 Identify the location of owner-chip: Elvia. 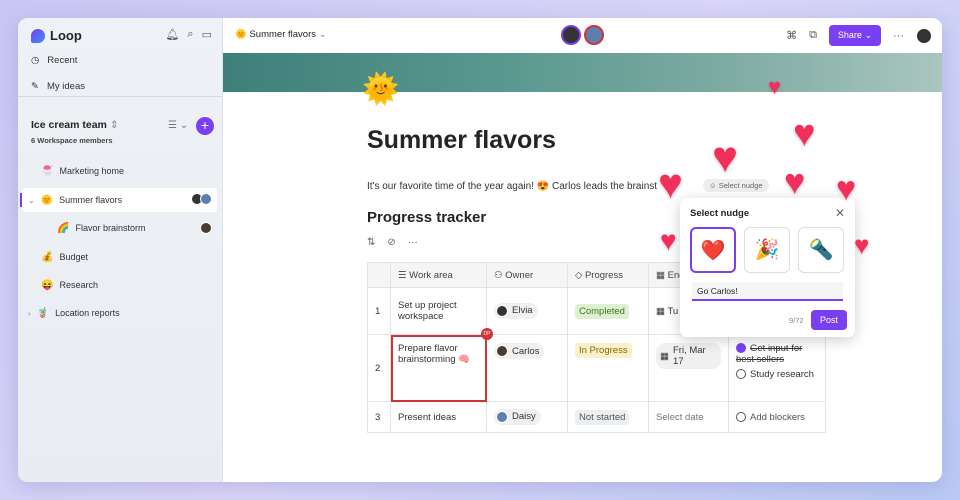
(516, 310).